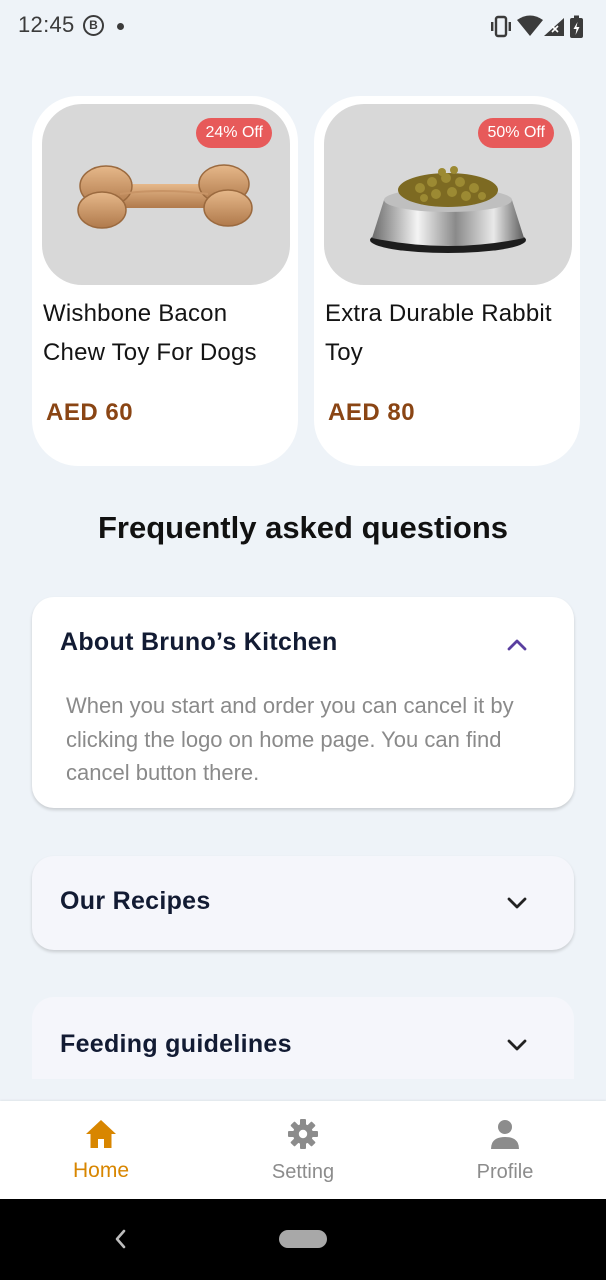 Image resolution: width=606 pixels, height=1280 pixels. Describe the element at coordinates (505, 1134) in the screenshot. I see `person-icon` at that location.